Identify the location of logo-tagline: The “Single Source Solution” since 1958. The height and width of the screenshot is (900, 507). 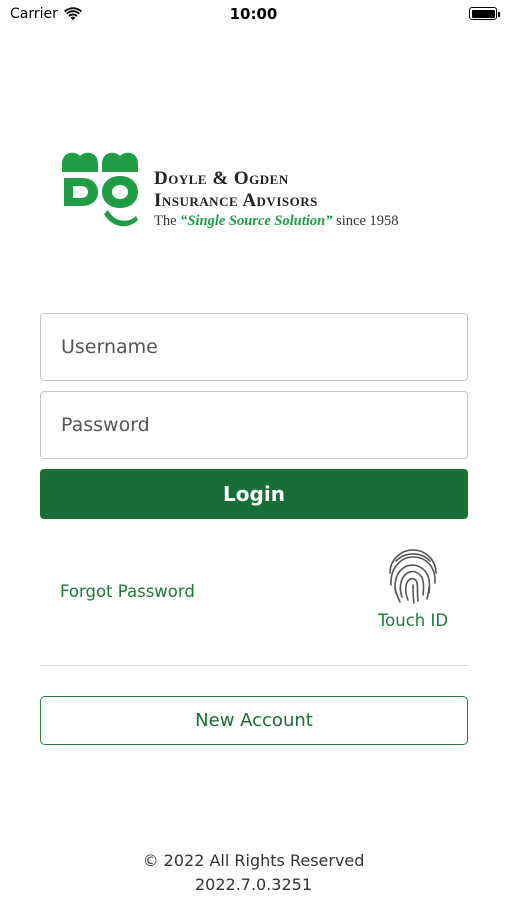
(276, 221).